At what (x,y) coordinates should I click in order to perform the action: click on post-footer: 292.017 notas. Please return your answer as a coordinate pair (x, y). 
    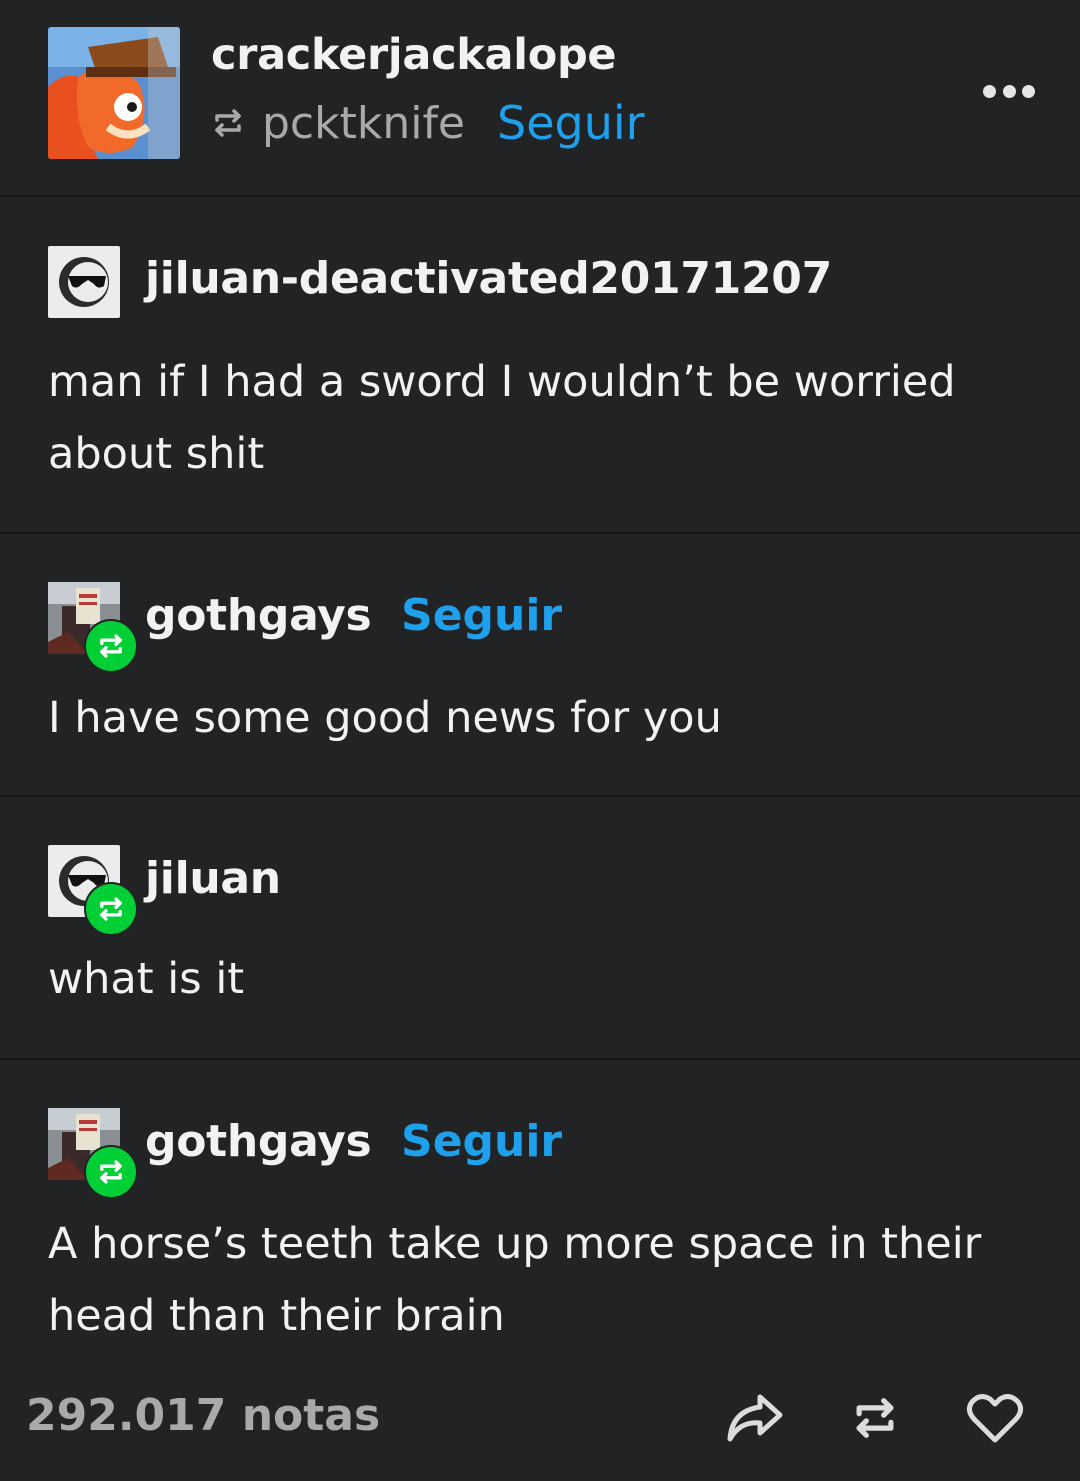
    Looking at the image, I should click on (540, 1425).